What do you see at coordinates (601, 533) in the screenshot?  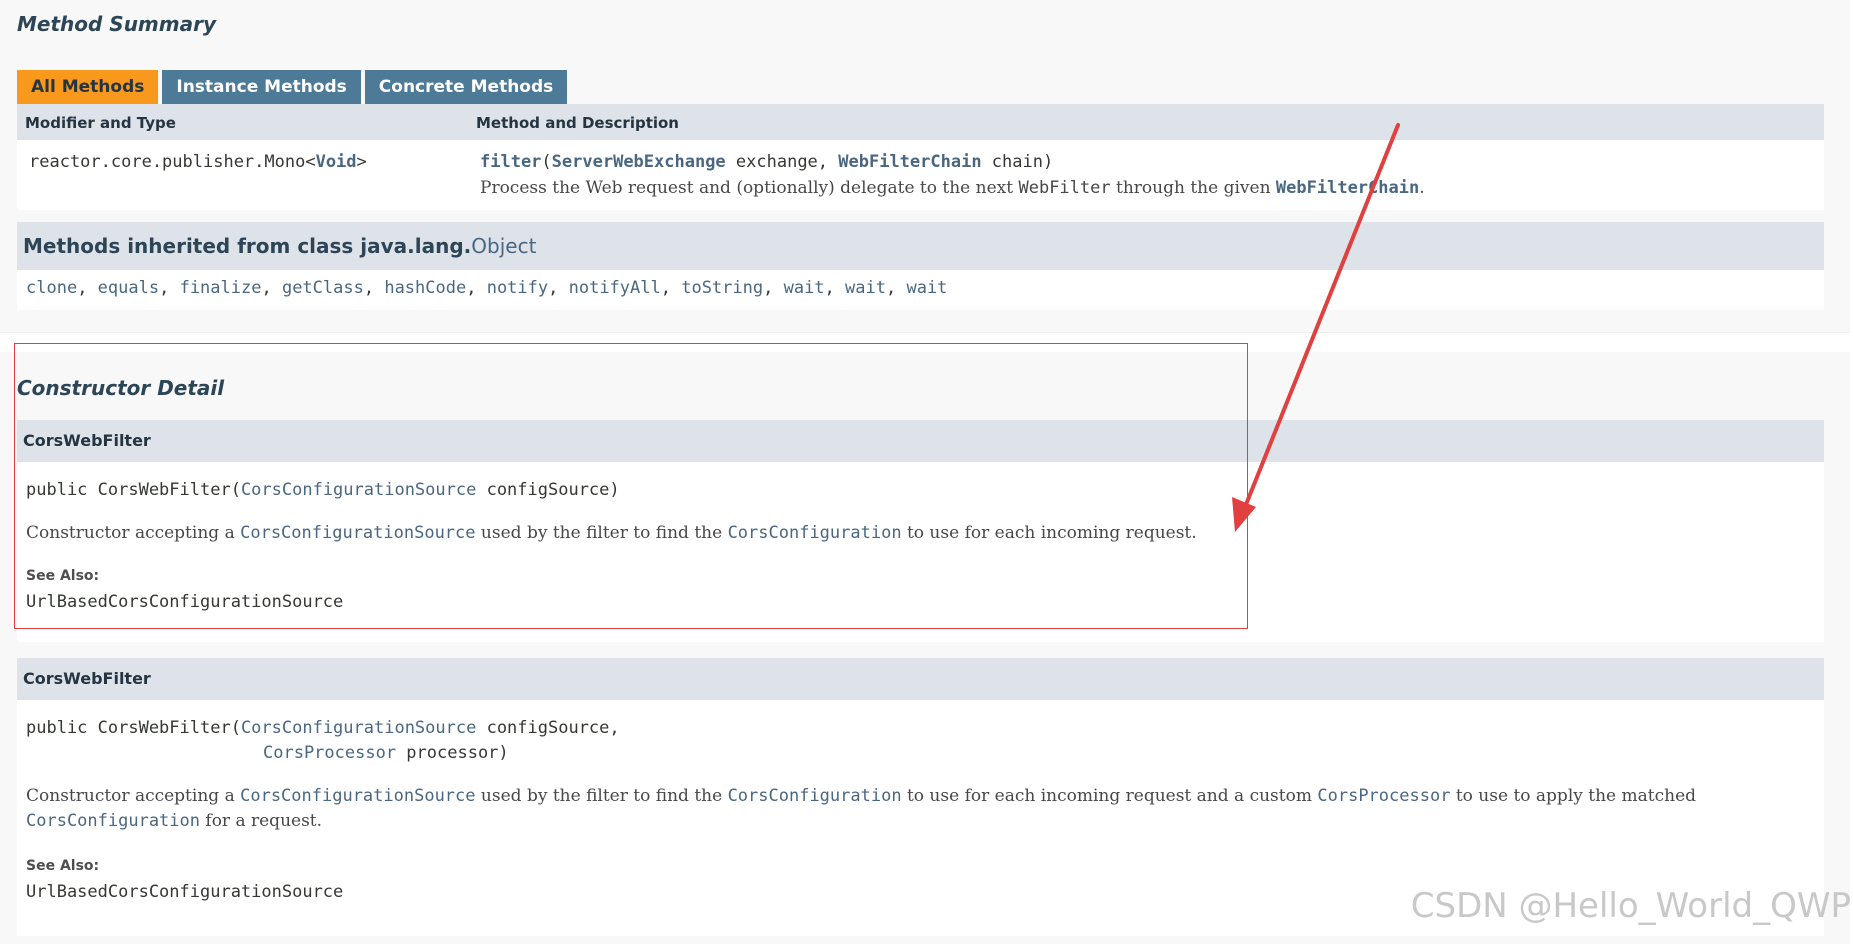 I see `desc-text-mid: used by the filter to find the` at bounding box center [601, 533].